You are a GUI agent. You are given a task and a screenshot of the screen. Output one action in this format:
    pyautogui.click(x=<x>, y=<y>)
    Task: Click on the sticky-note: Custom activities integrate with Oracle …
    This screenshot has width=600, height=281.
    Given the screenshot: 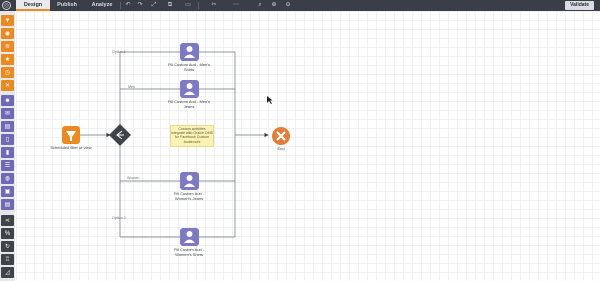 What is the action you would take?
    pyautogui.click(x=192, y=136)
    